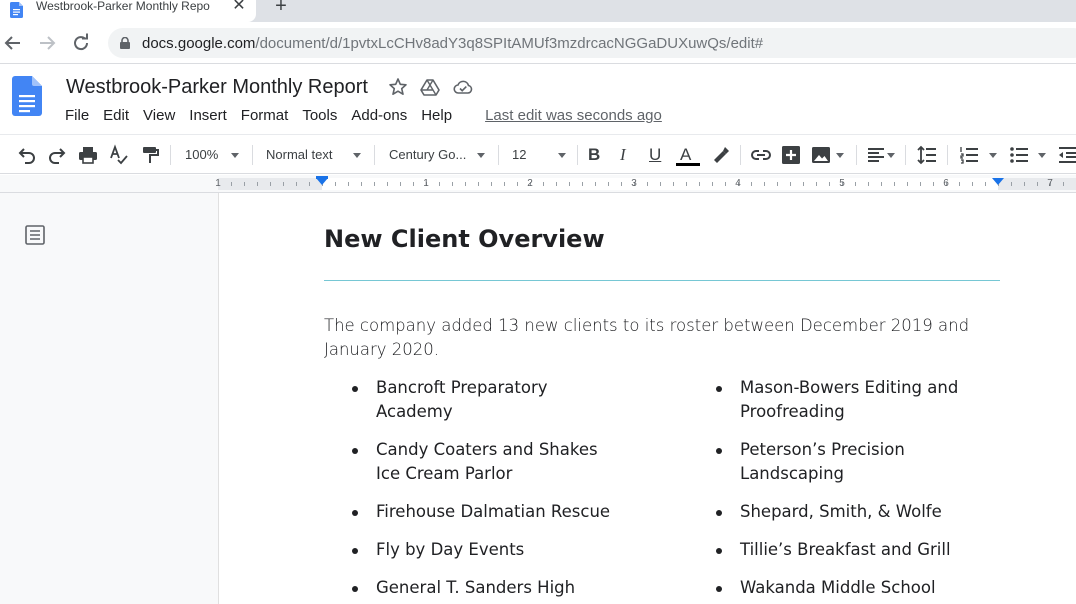 Image resolution: width=1076 pixels, height=604 pixels. I want to click on align-button, so click(876, 155).